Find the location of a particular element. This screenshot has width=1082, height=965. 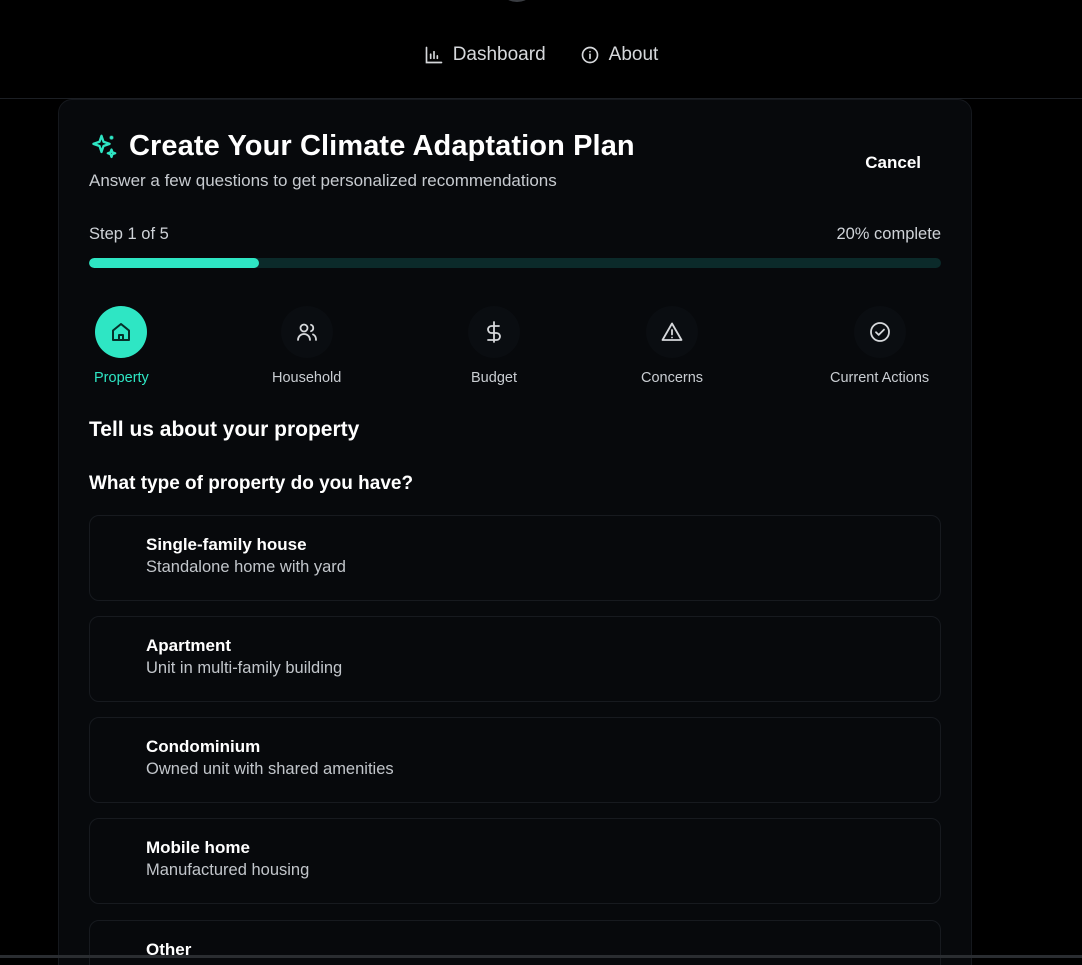

step-label: Concerns is located at coordinates (672, 378).